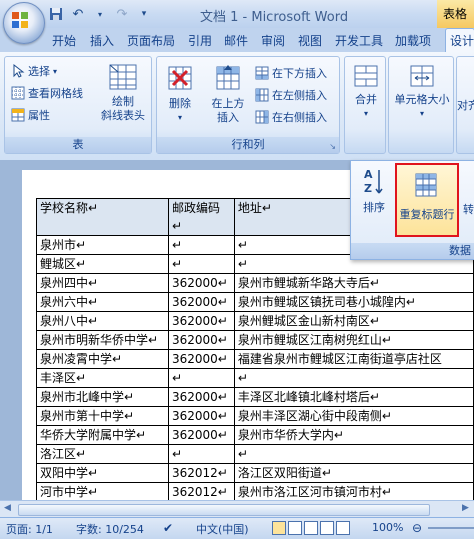 The height and width of the screenshot is (539, 474). Describe the element at coordinates (327, 528) in the screenshot. I see `outline-view-icon` at that location.